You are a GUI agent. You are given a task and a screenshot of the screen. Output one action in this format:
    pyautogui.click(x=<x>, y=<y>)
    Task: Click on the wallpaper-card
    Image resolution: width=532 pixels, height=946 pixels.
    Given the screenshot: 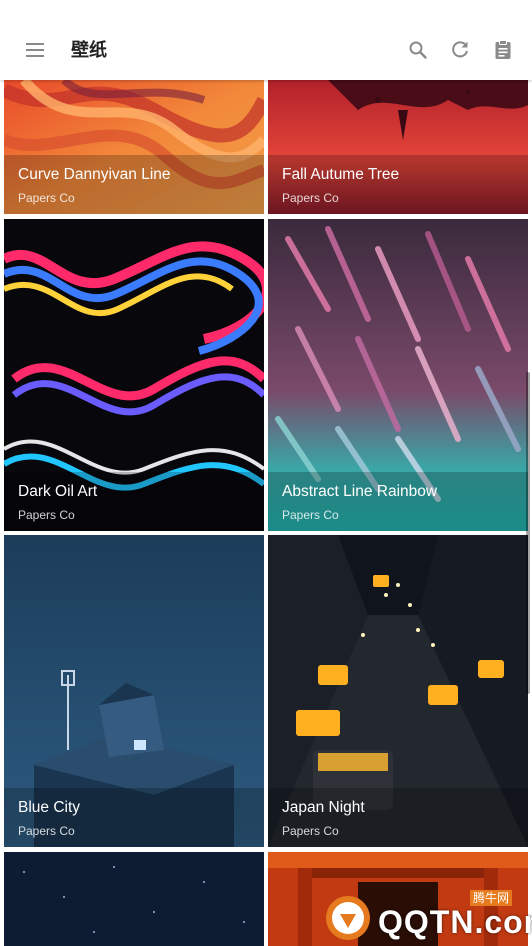 What is the action you would take?
    pyautogui.click(x=134, y=899)
    